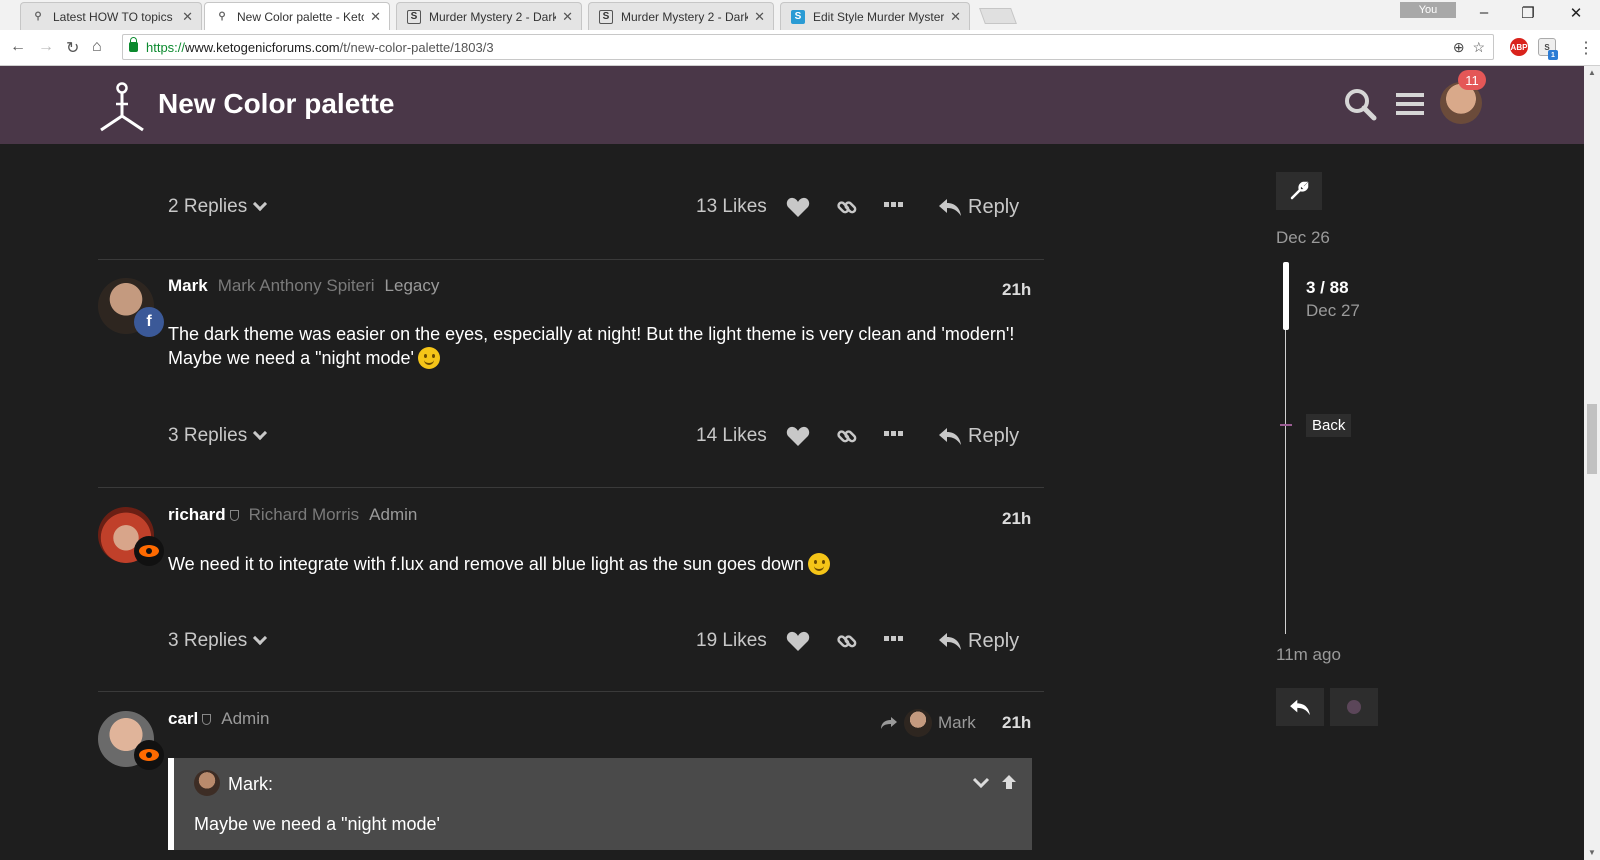 This screenshot has width=1600, height=860. I want to click on quote-avatar, so click(207, 783).